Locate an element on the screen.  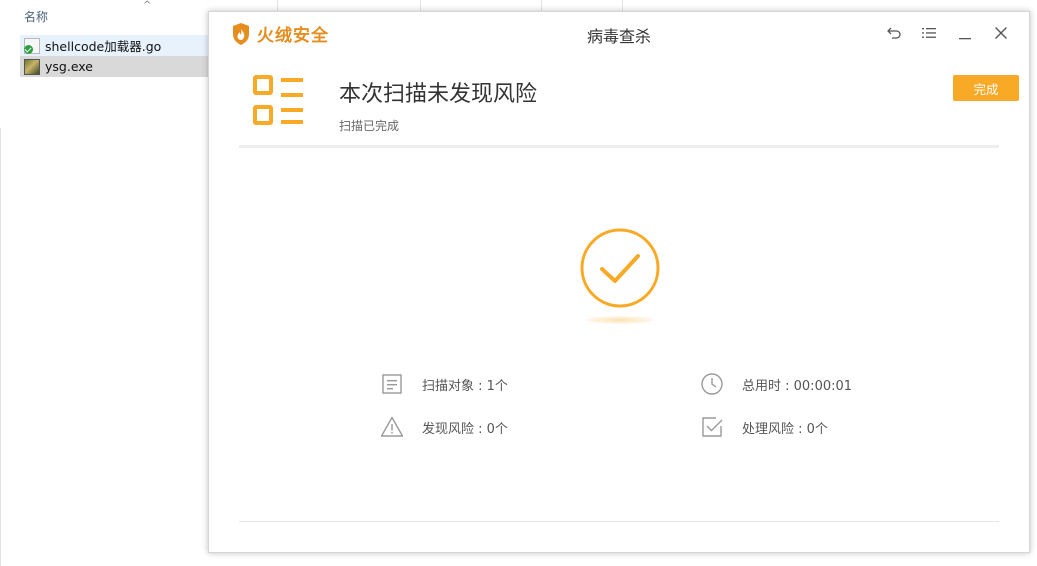
dialog-titlebar: 火绒安全 病毒查杀 is located at coordinates (619, 33).